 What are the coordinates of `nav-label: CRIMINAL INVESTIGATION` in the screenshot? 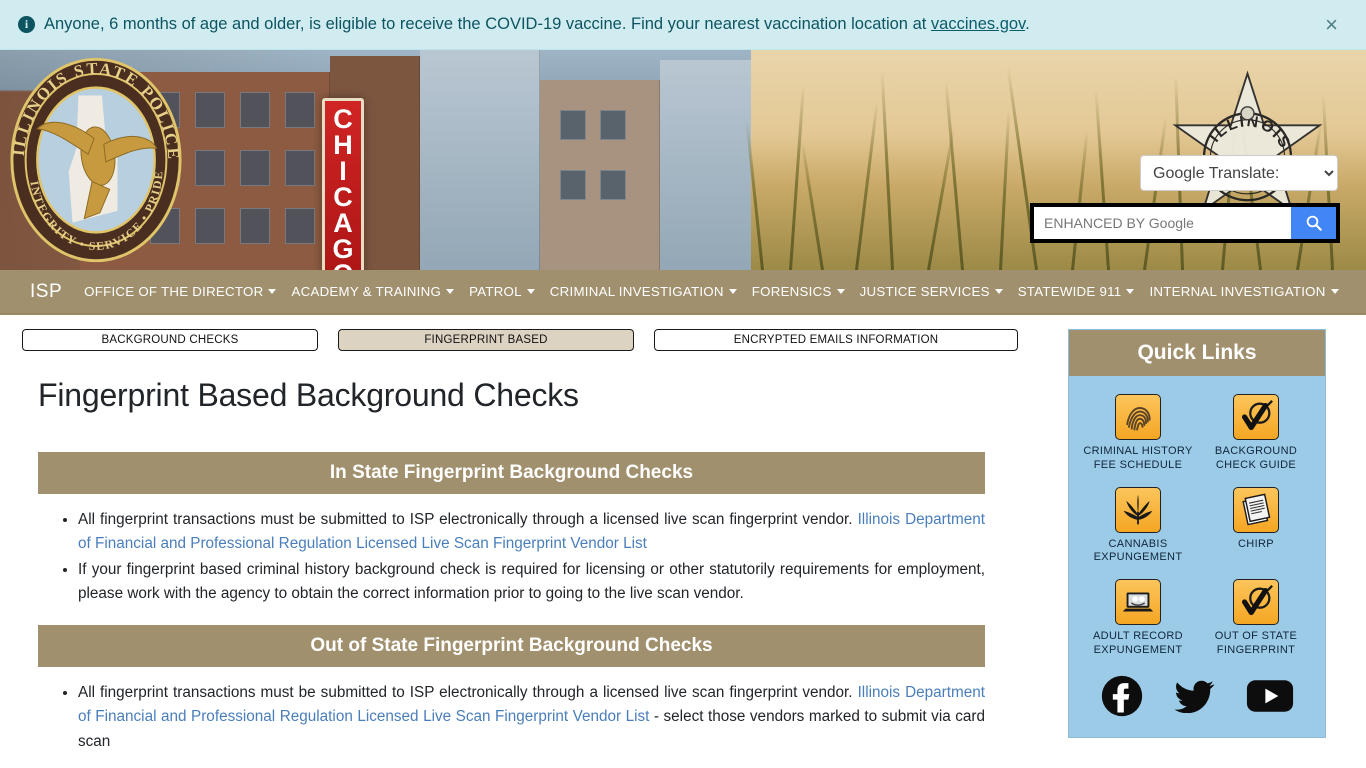 It's located at (636, 291).